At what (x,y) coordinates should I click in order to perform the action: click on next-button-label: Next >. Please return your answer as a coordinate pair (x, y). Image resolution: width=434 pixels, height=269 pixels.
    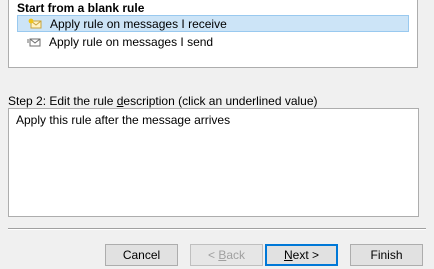
    Looking at the image, I should click on (301, 255).